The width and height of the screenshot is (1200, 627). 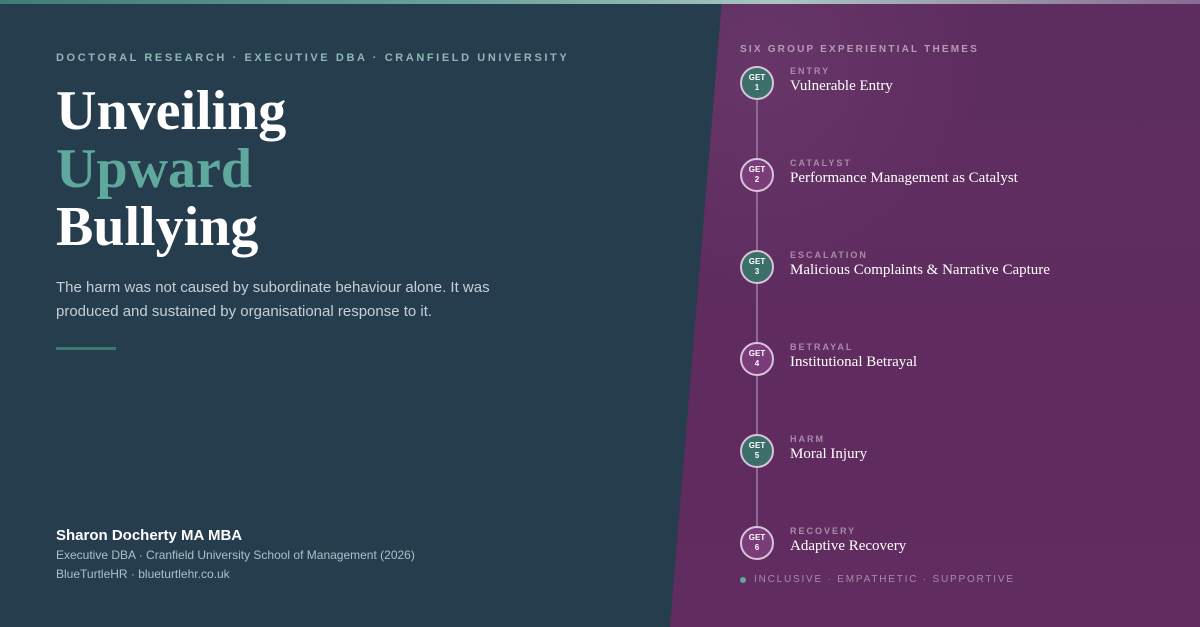 I want to click on bullet-dot-icon, so click(x=743, y=579).